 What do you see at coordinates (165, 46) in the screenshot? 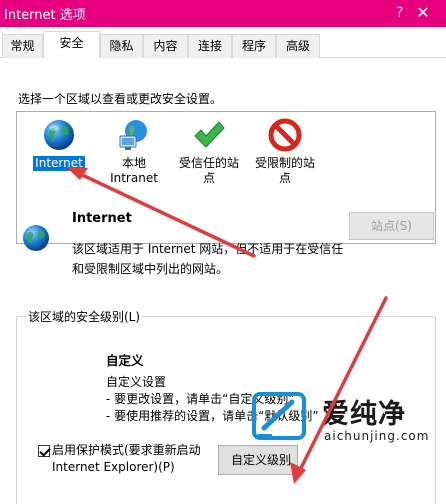
I see `tab-content: 内容` at bounding box center [165, 46].